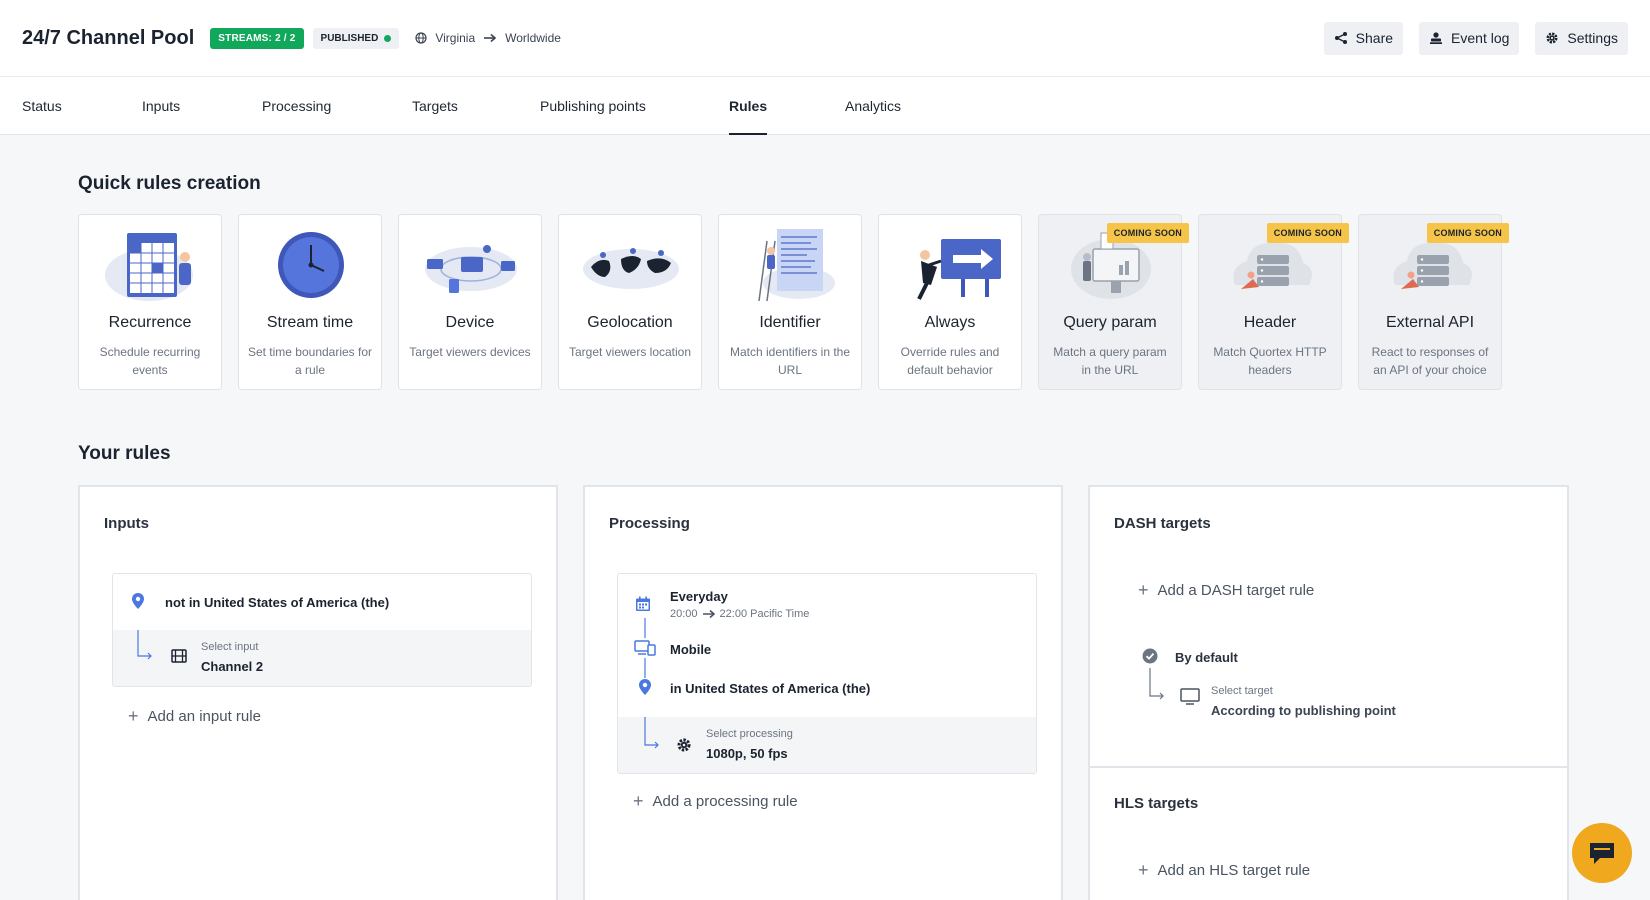  Describe the element at coordinates (421, 38) in the screenshot. I see `globe-icon` at that location.